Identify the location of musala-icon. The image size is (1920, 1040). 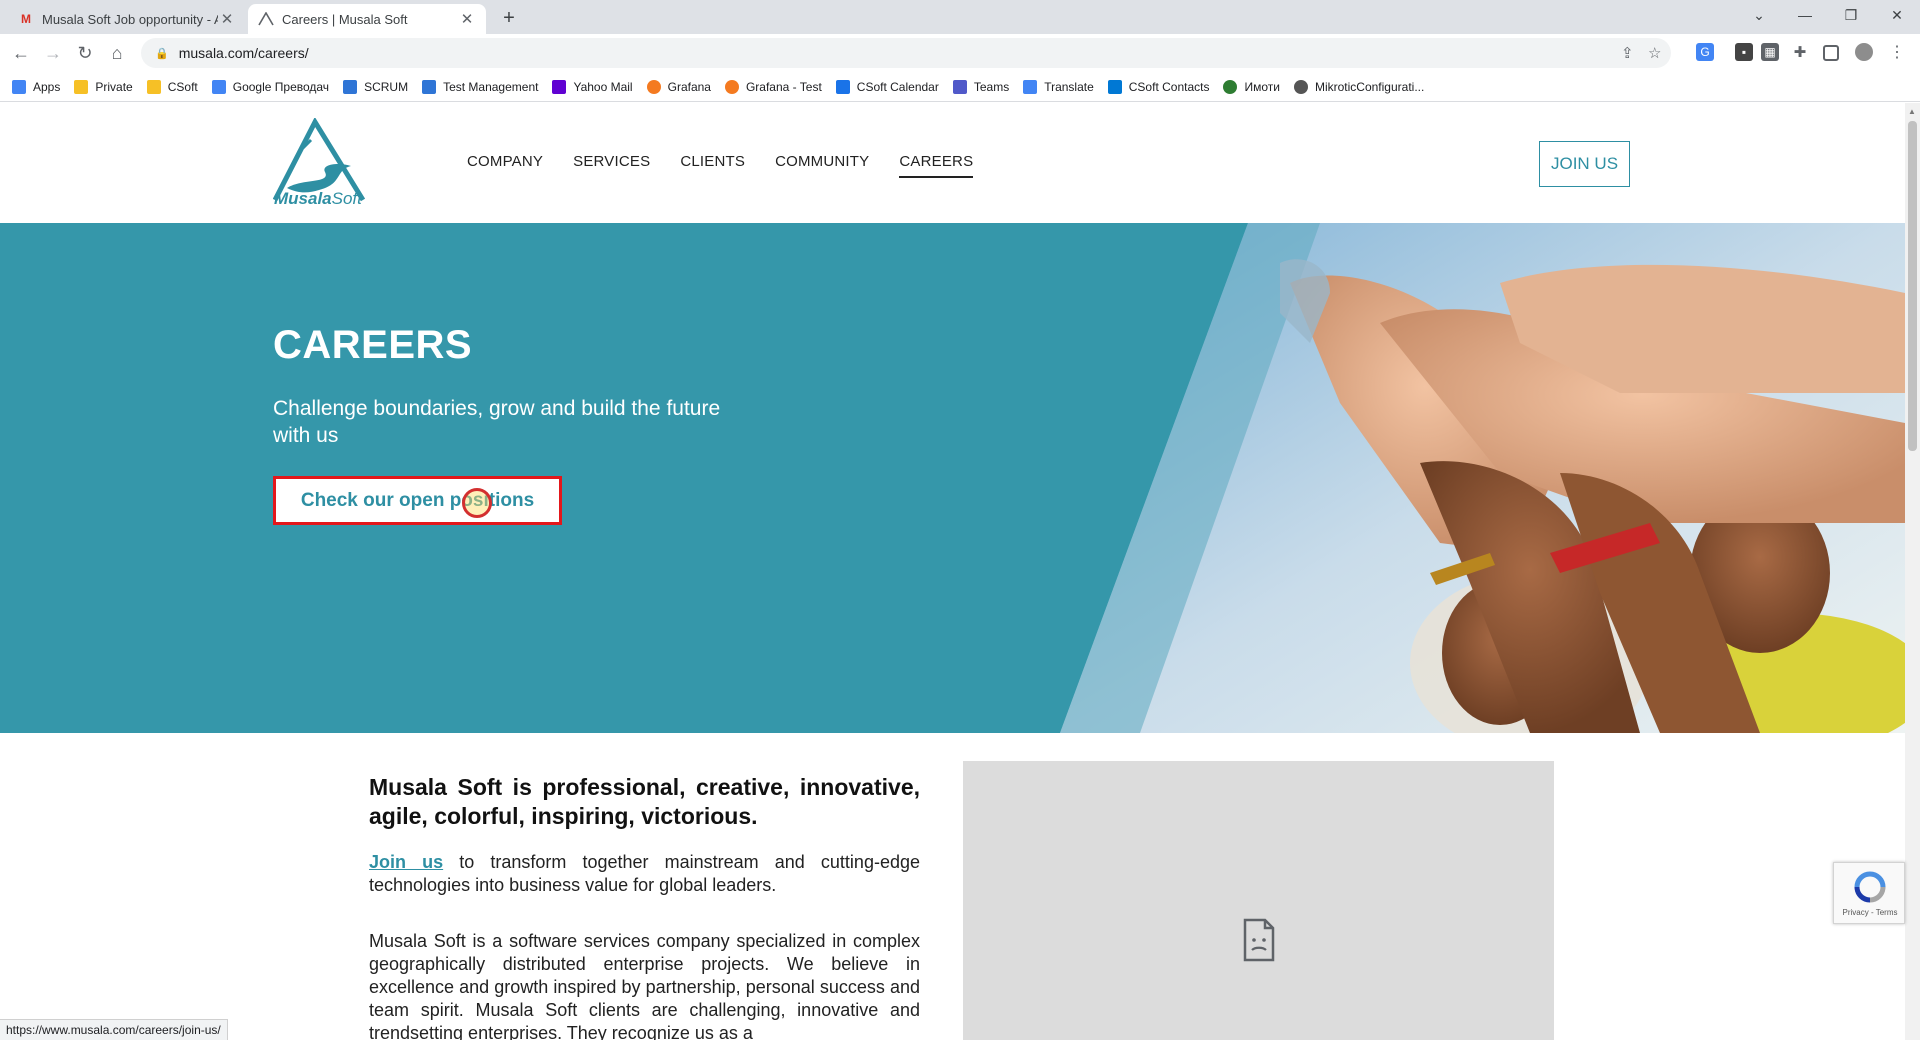
(266, 19).